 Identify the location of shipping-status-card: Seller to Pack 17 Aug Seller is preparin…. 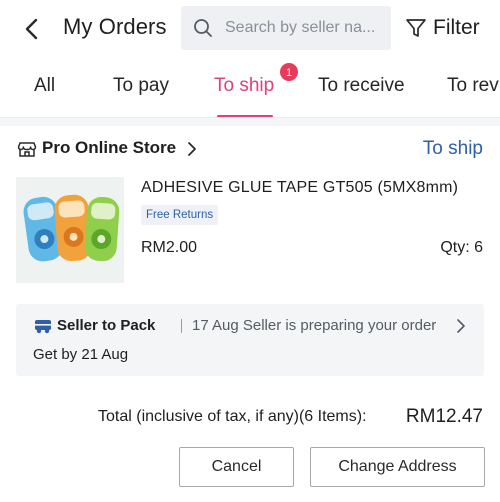
(250, 340).